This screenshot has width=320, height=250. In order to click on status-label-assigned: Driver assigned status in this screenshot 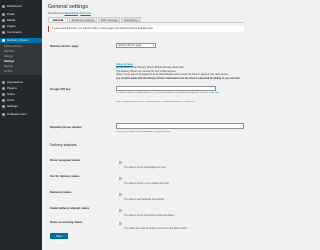, I will do `click(65, 160)`.